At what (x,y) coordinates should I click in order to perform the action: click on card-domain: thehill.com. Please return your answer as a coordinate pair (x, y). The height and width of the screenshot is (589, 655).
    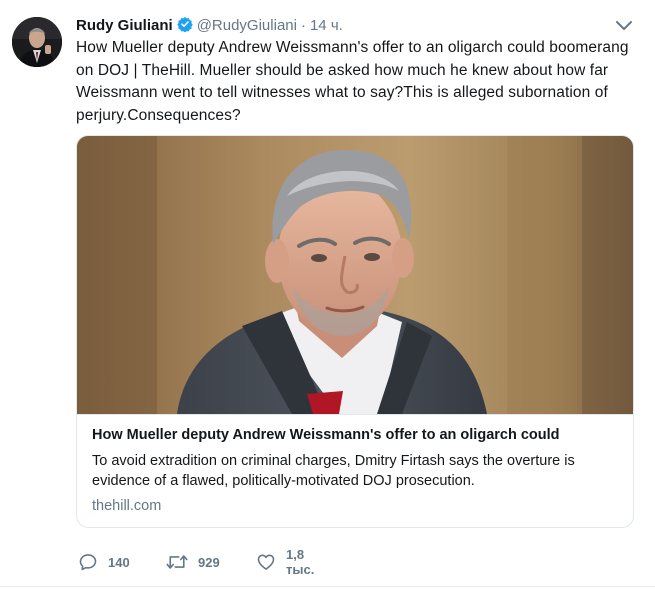
    Looking at the image, I should click on (127, 506).